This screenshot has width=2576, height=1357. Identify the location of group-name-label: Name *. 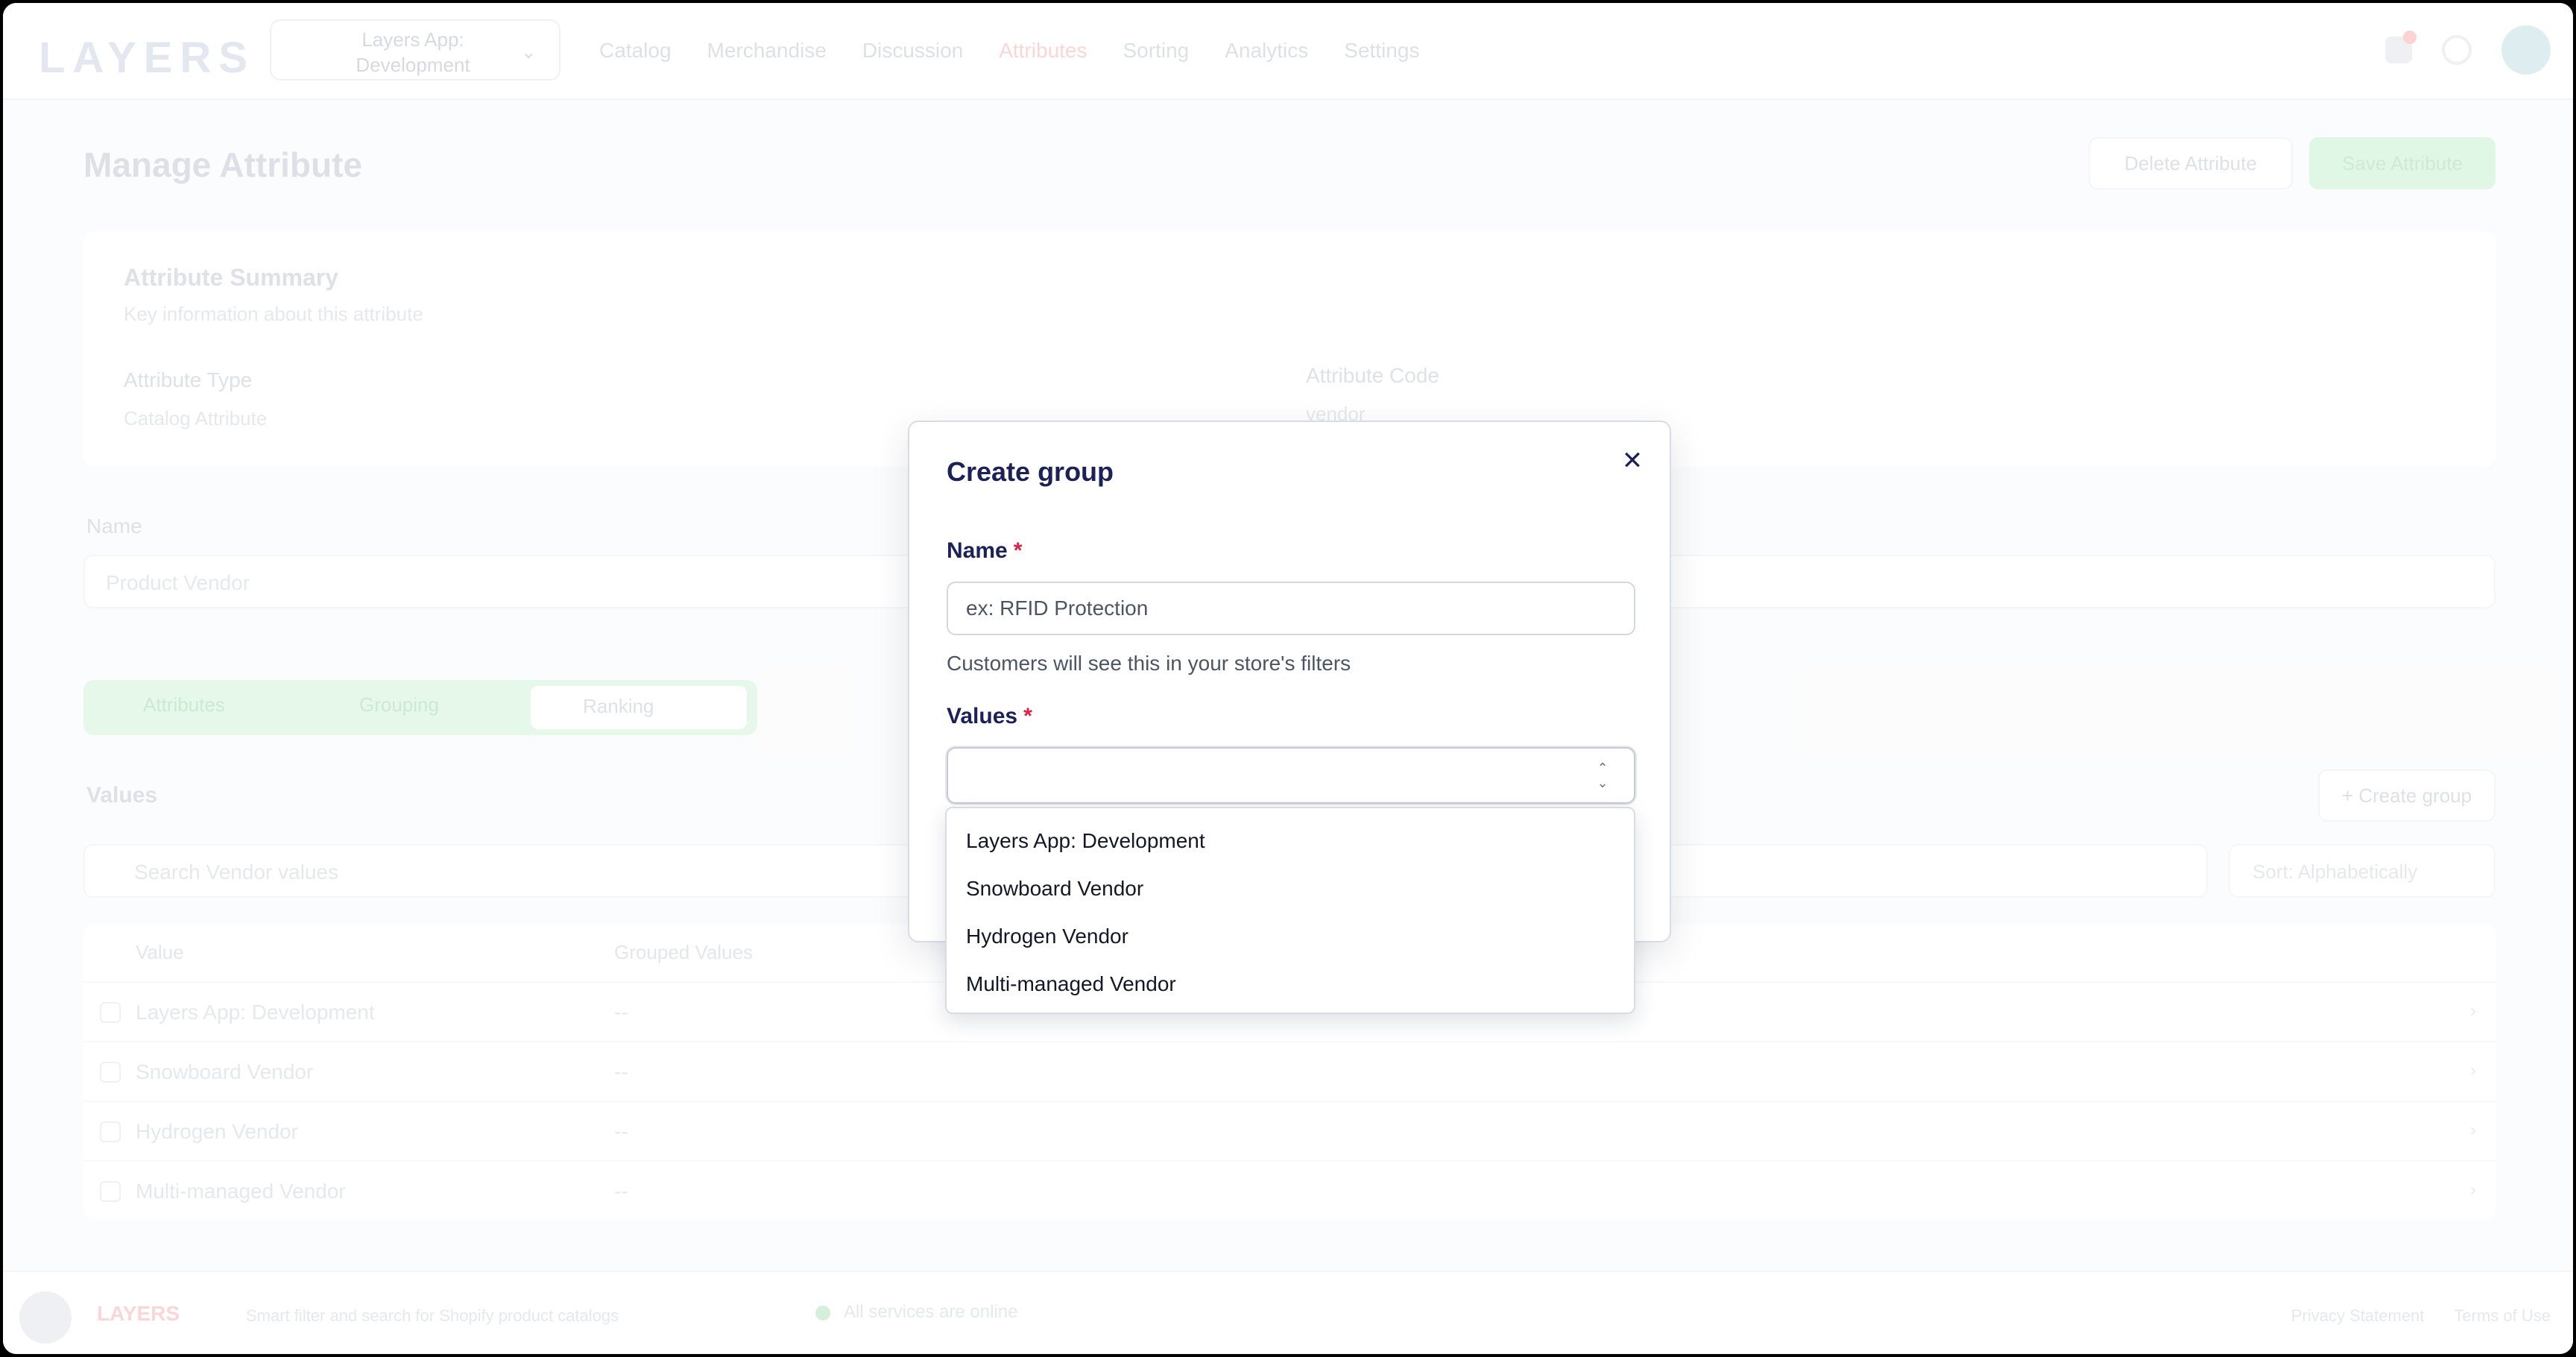
(984, 551).